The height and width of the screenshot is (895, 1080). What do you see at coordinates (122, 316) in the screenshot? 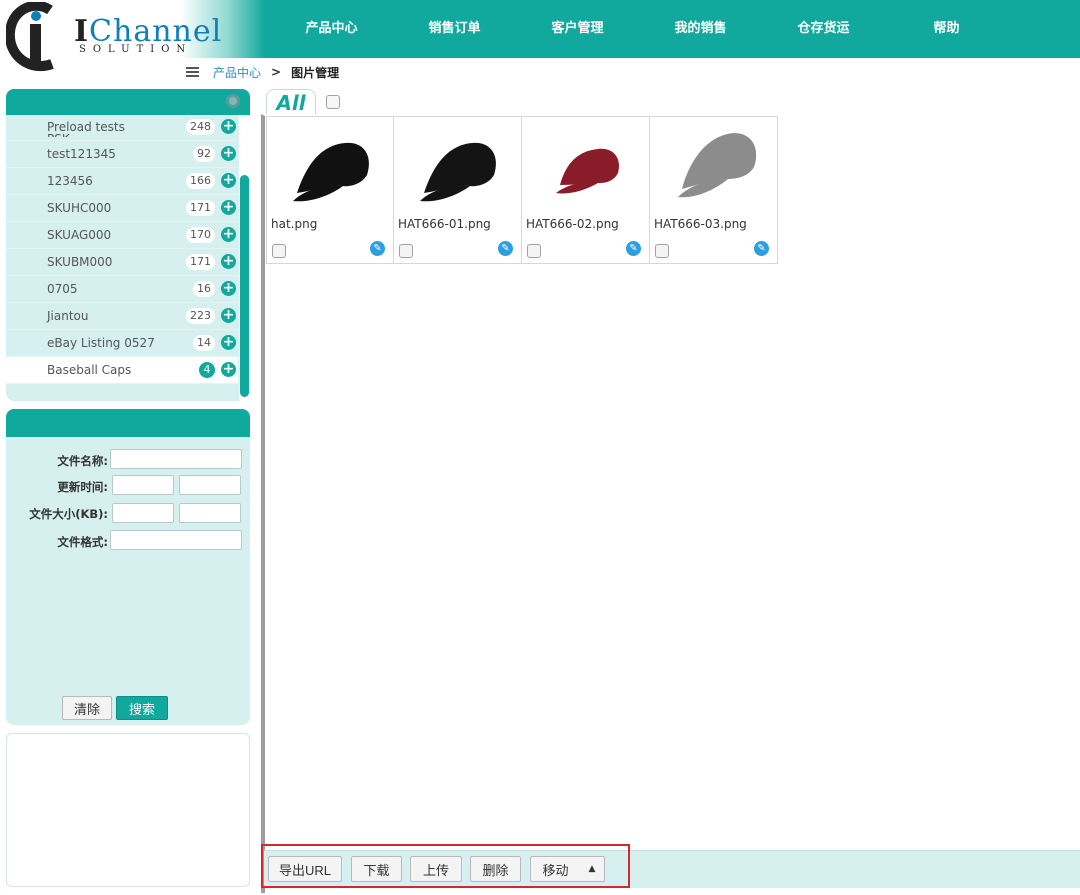
I see `category-item: Jiantou 223 +` at bounding box center [122, 316].